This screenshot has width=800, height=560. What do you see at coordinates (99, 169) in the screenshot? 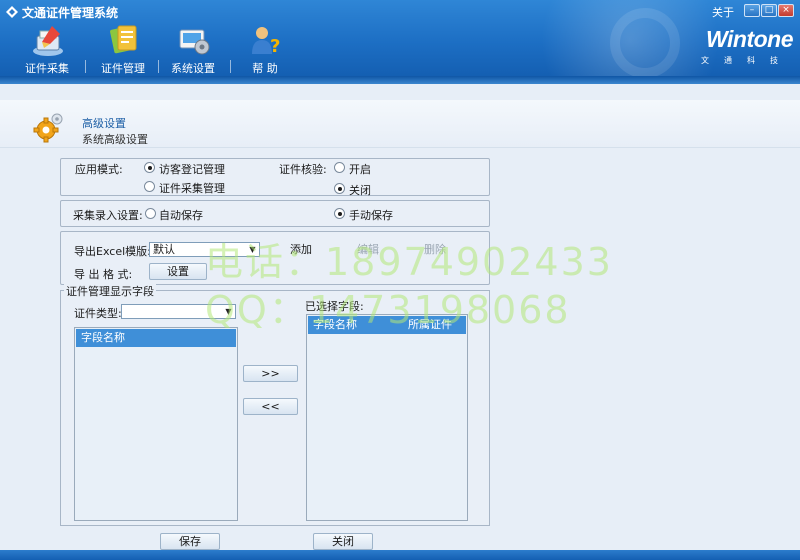
I see `app-mode-label: 应用模式:` at bounding box center [99, 169].